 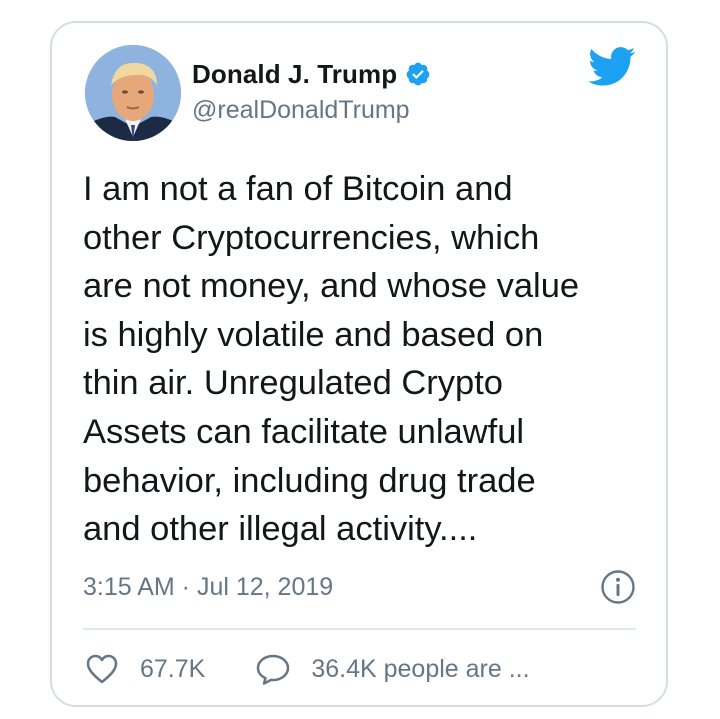 I want to click on avatar, so click(x=133, y=93).